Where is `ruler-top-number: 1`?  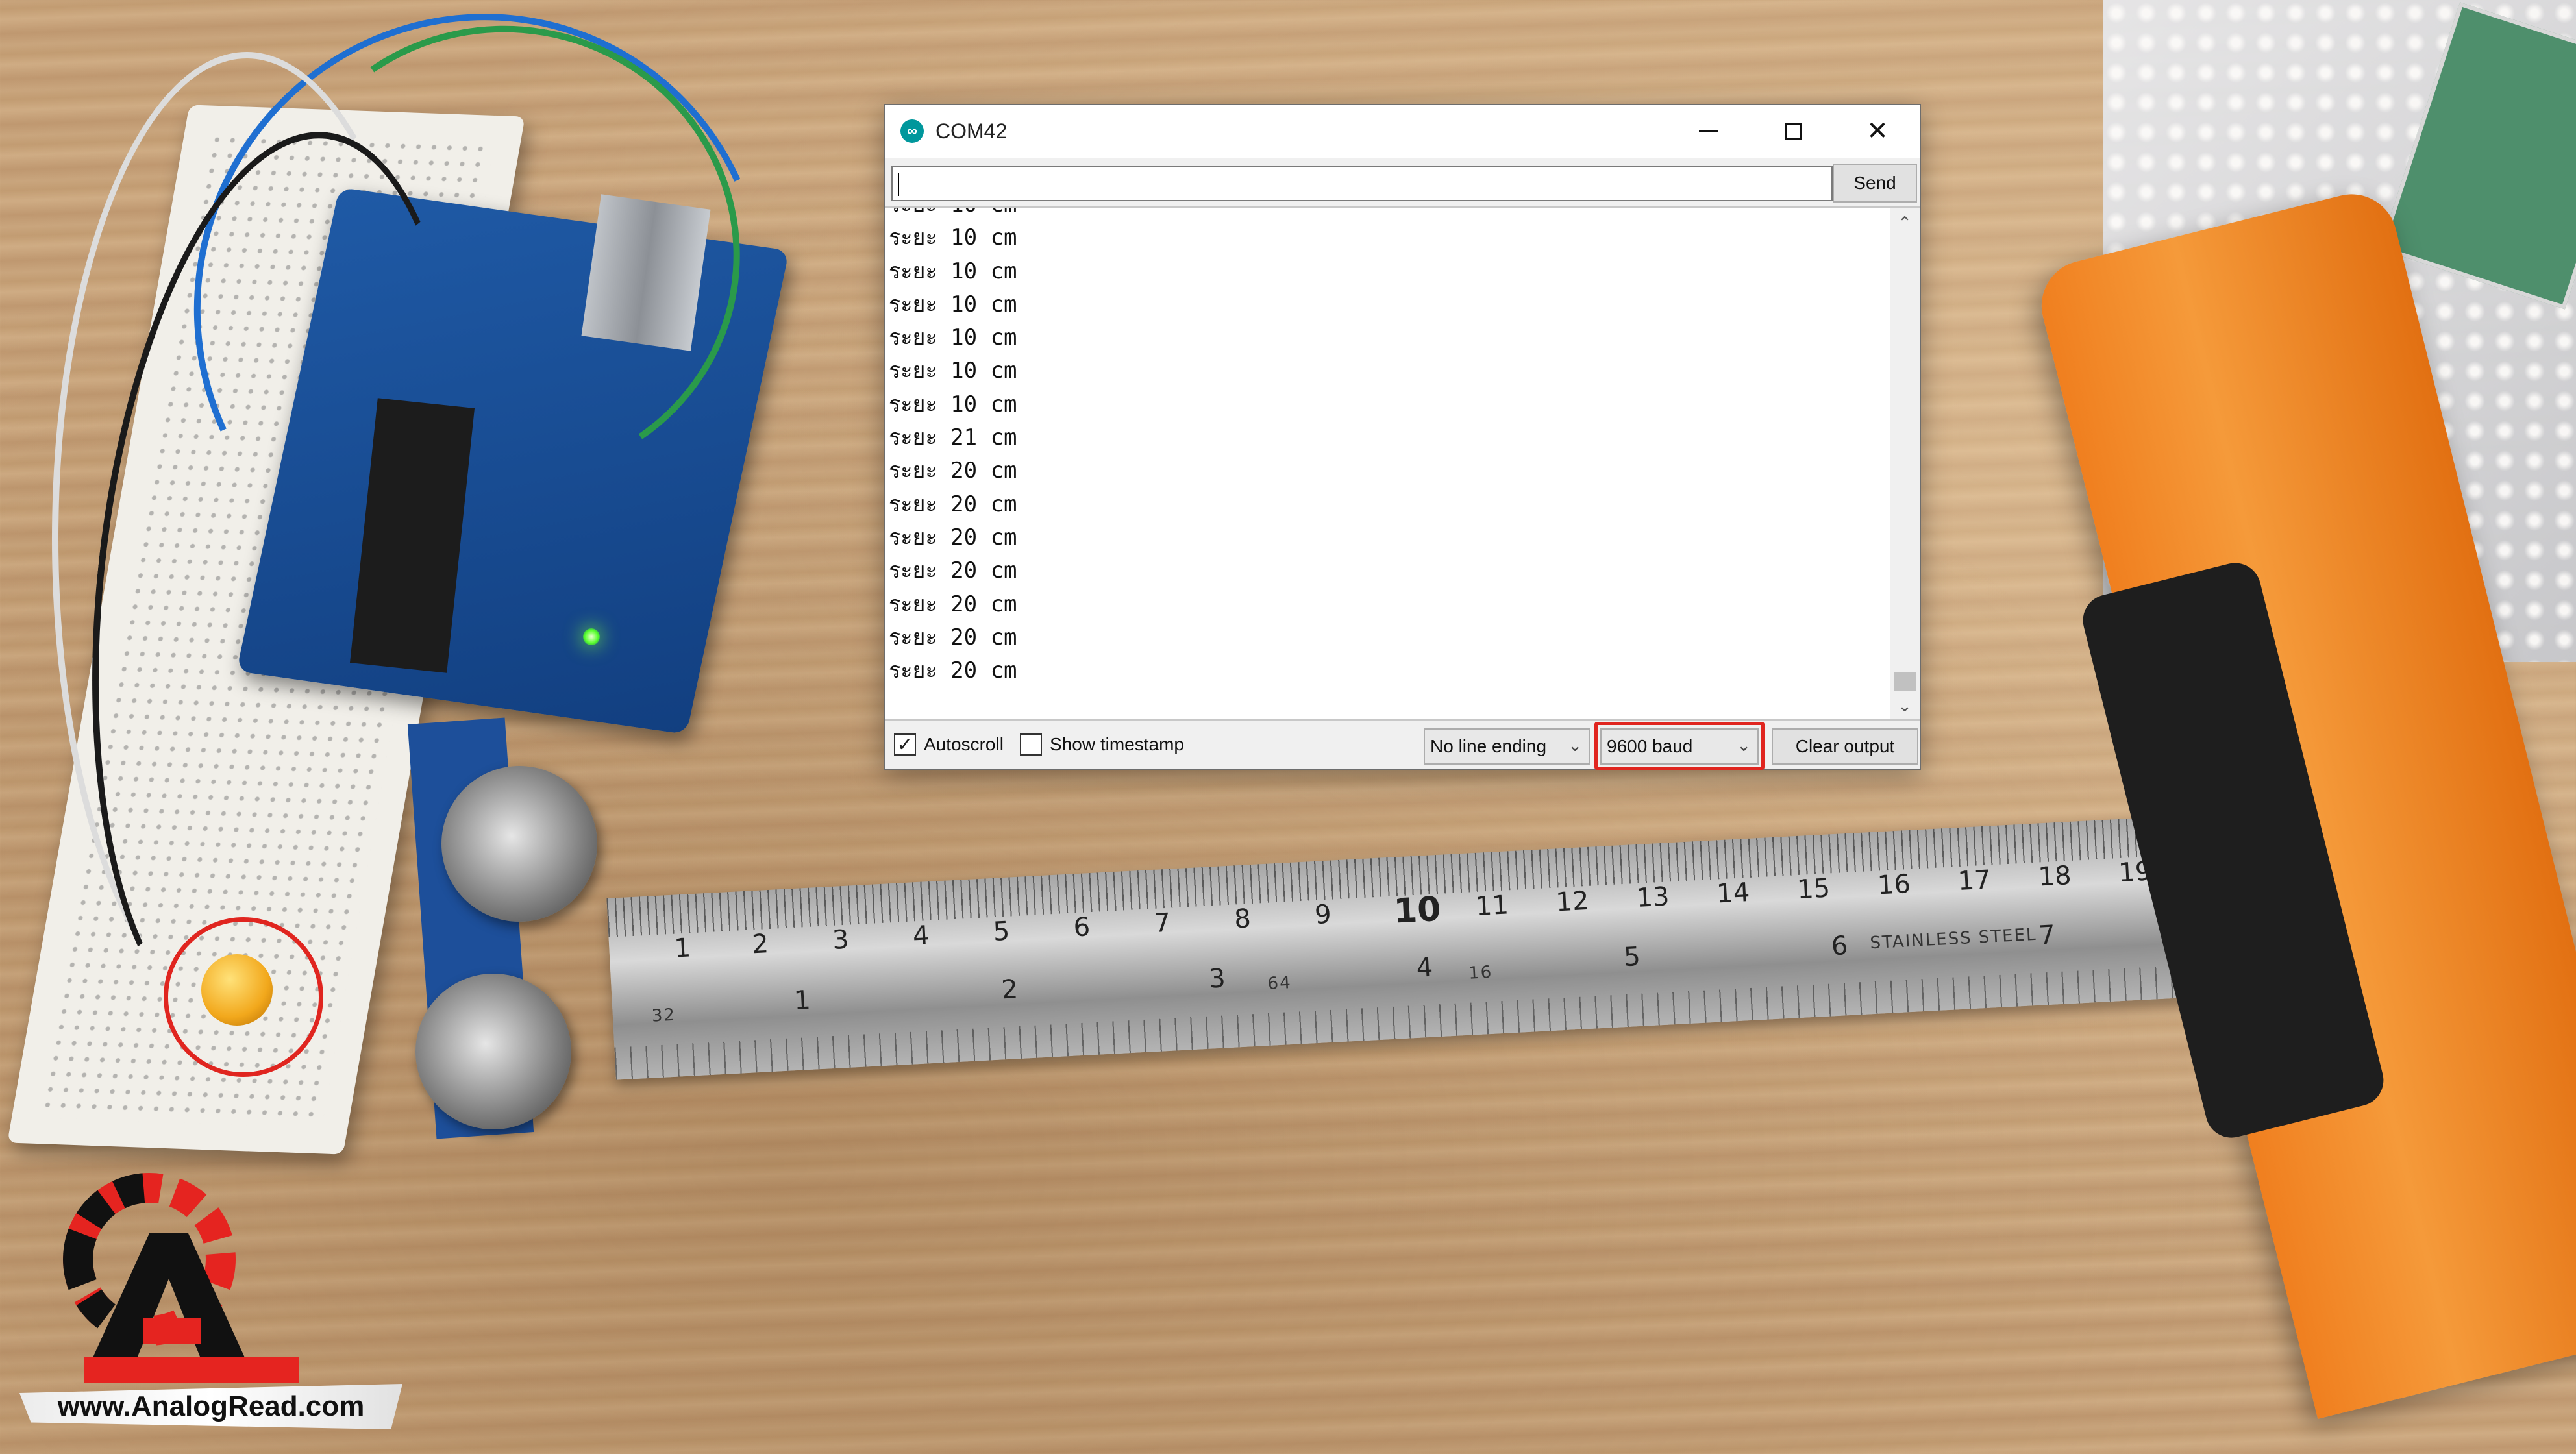
ruler-top-number: 1 is located at coordinates (682, 948).